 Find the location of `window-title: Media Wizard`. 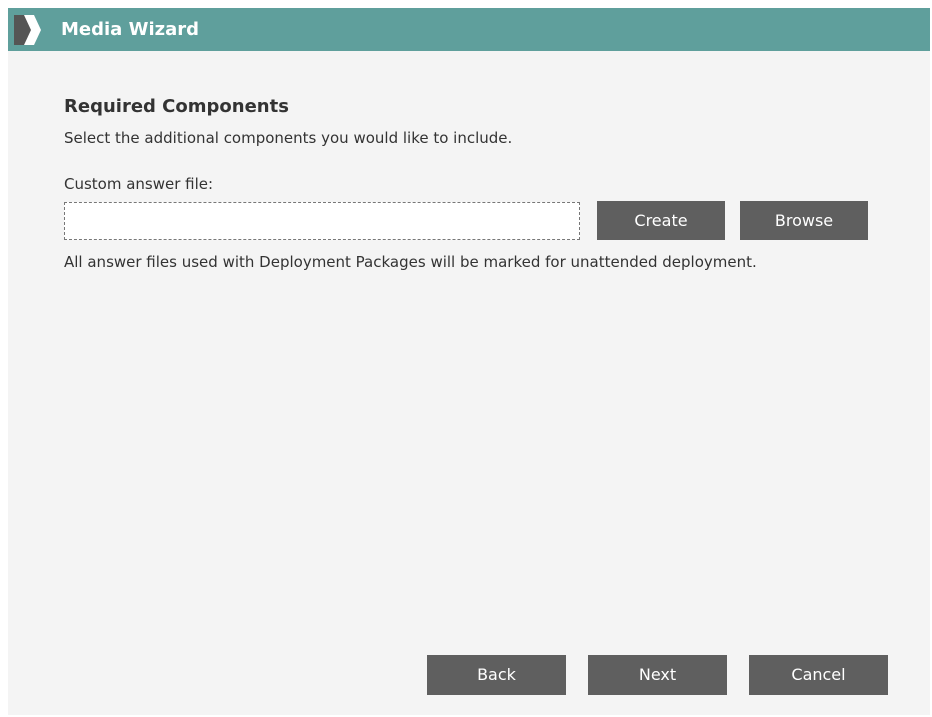

window-title: Media Wizard is located at coordinates (130, 29).